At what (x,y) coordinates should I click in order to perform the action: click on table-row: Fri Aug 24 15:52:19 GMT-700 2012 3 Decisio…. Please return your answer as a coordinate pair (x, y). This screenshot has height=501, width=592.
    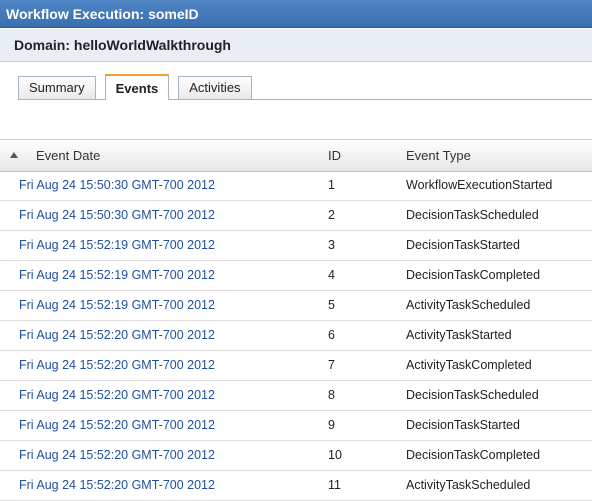
    Looking at the image, I should click on (296, 246).